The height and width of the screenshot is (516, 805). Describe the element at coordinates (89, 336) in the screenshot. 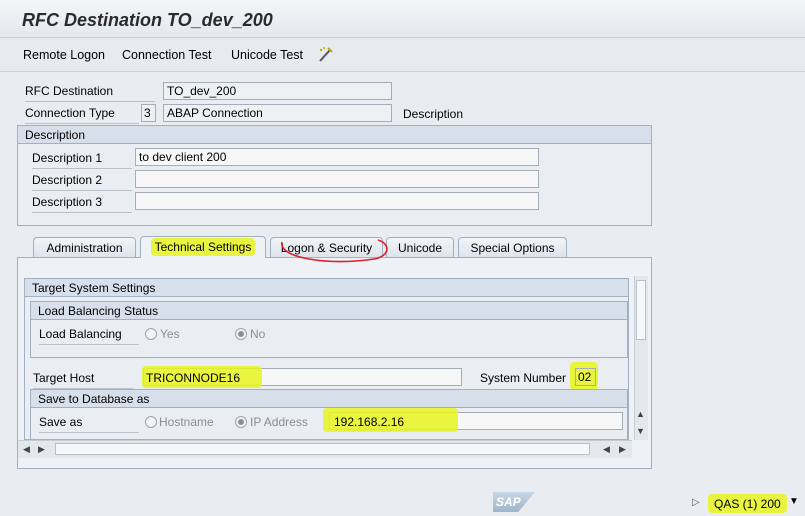

I see `load-balancing-label: Load Balancing` at that location.